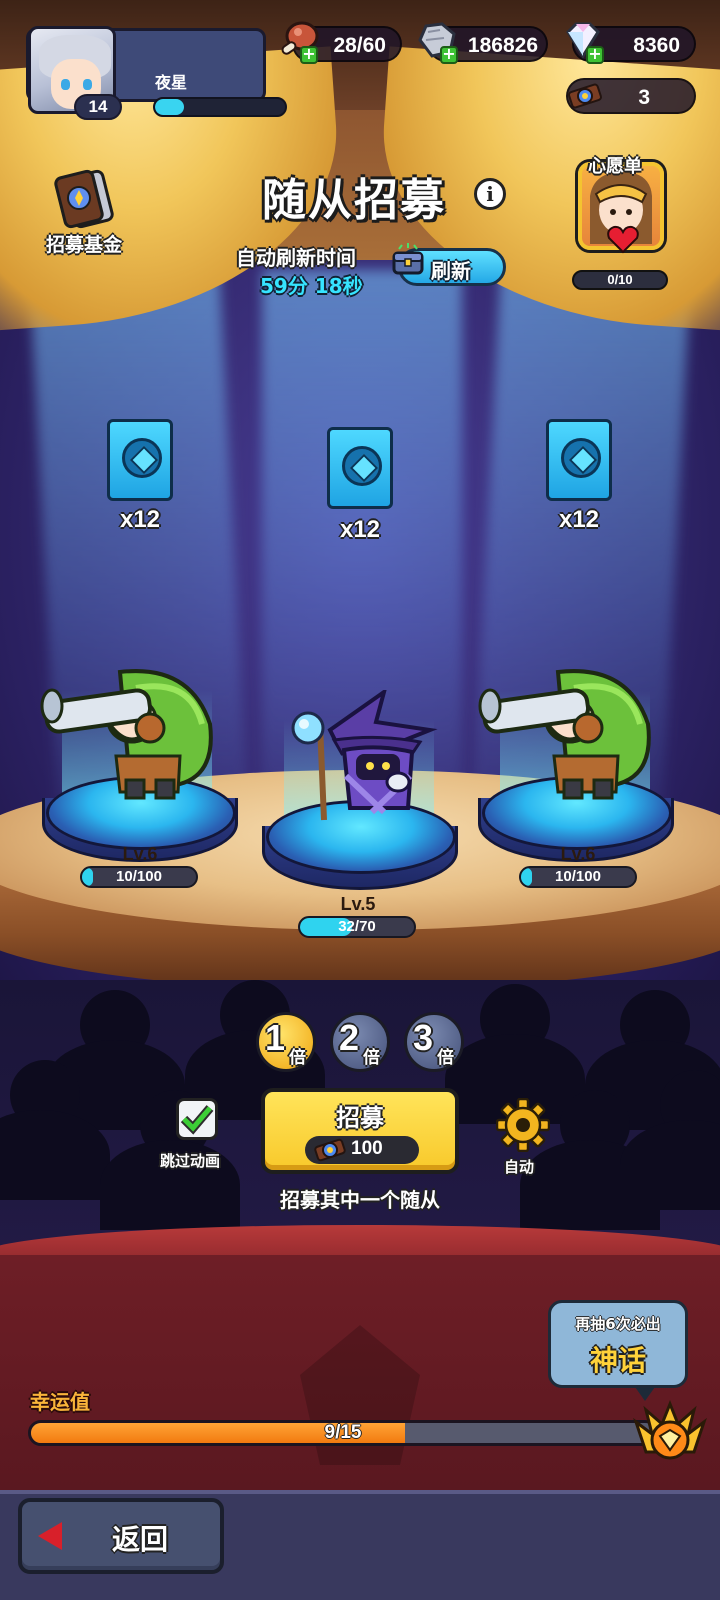 This screenshot has height=1600, width=720. Describe the element at coordinates (656, 45) in the screenshot. I see `diamond-value: 8360` at that location.